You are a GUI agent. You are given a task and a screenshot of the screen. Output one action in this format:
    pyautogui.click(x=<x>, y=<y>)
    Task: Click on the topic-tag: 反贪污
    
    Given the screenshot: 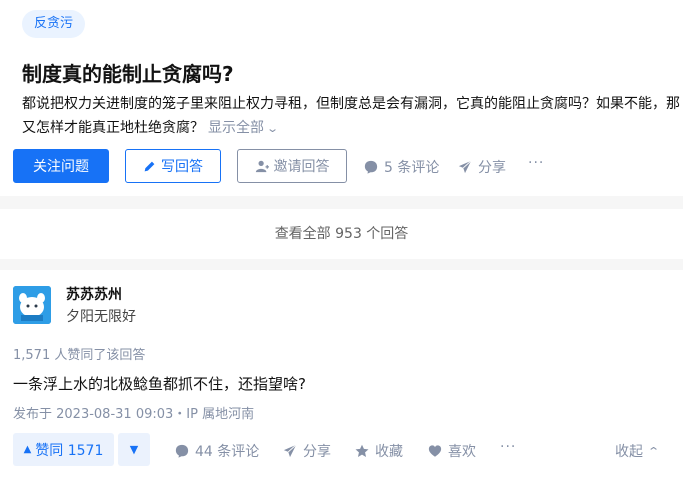 What is the action you would take?
    pyautogui.click(x=54, y=24)
    